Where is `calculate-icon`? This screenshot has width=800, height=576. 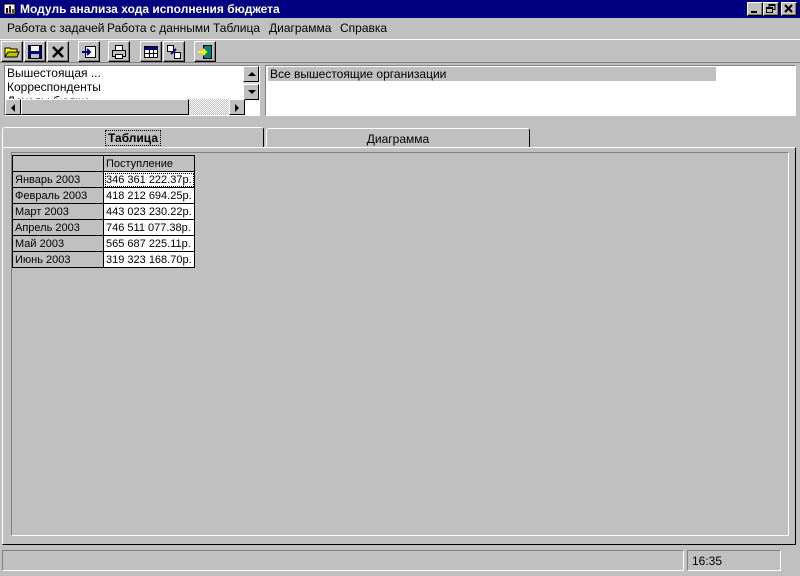 calculate-icon is located at coordinates (174, 52).